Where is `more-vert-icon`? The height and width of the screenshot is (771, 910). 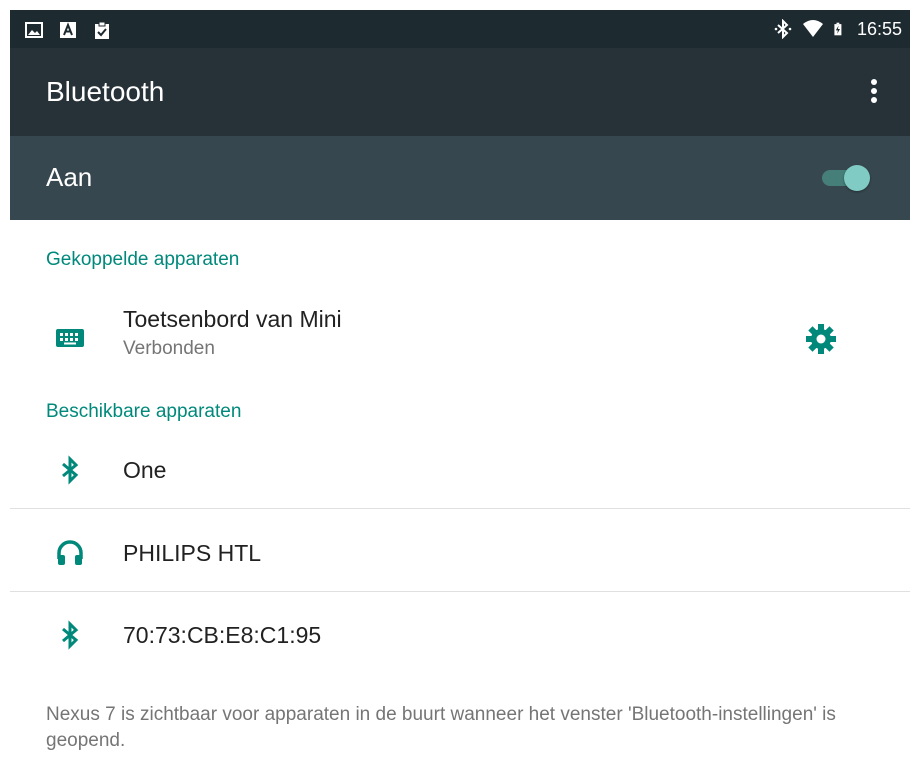
more-vert-icon is located at coordinates (874, 92).